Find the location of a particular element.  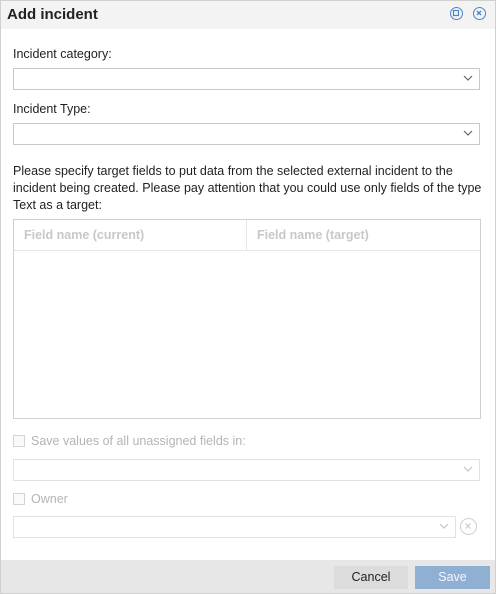

close-icon is located at coordinates (479, 13).